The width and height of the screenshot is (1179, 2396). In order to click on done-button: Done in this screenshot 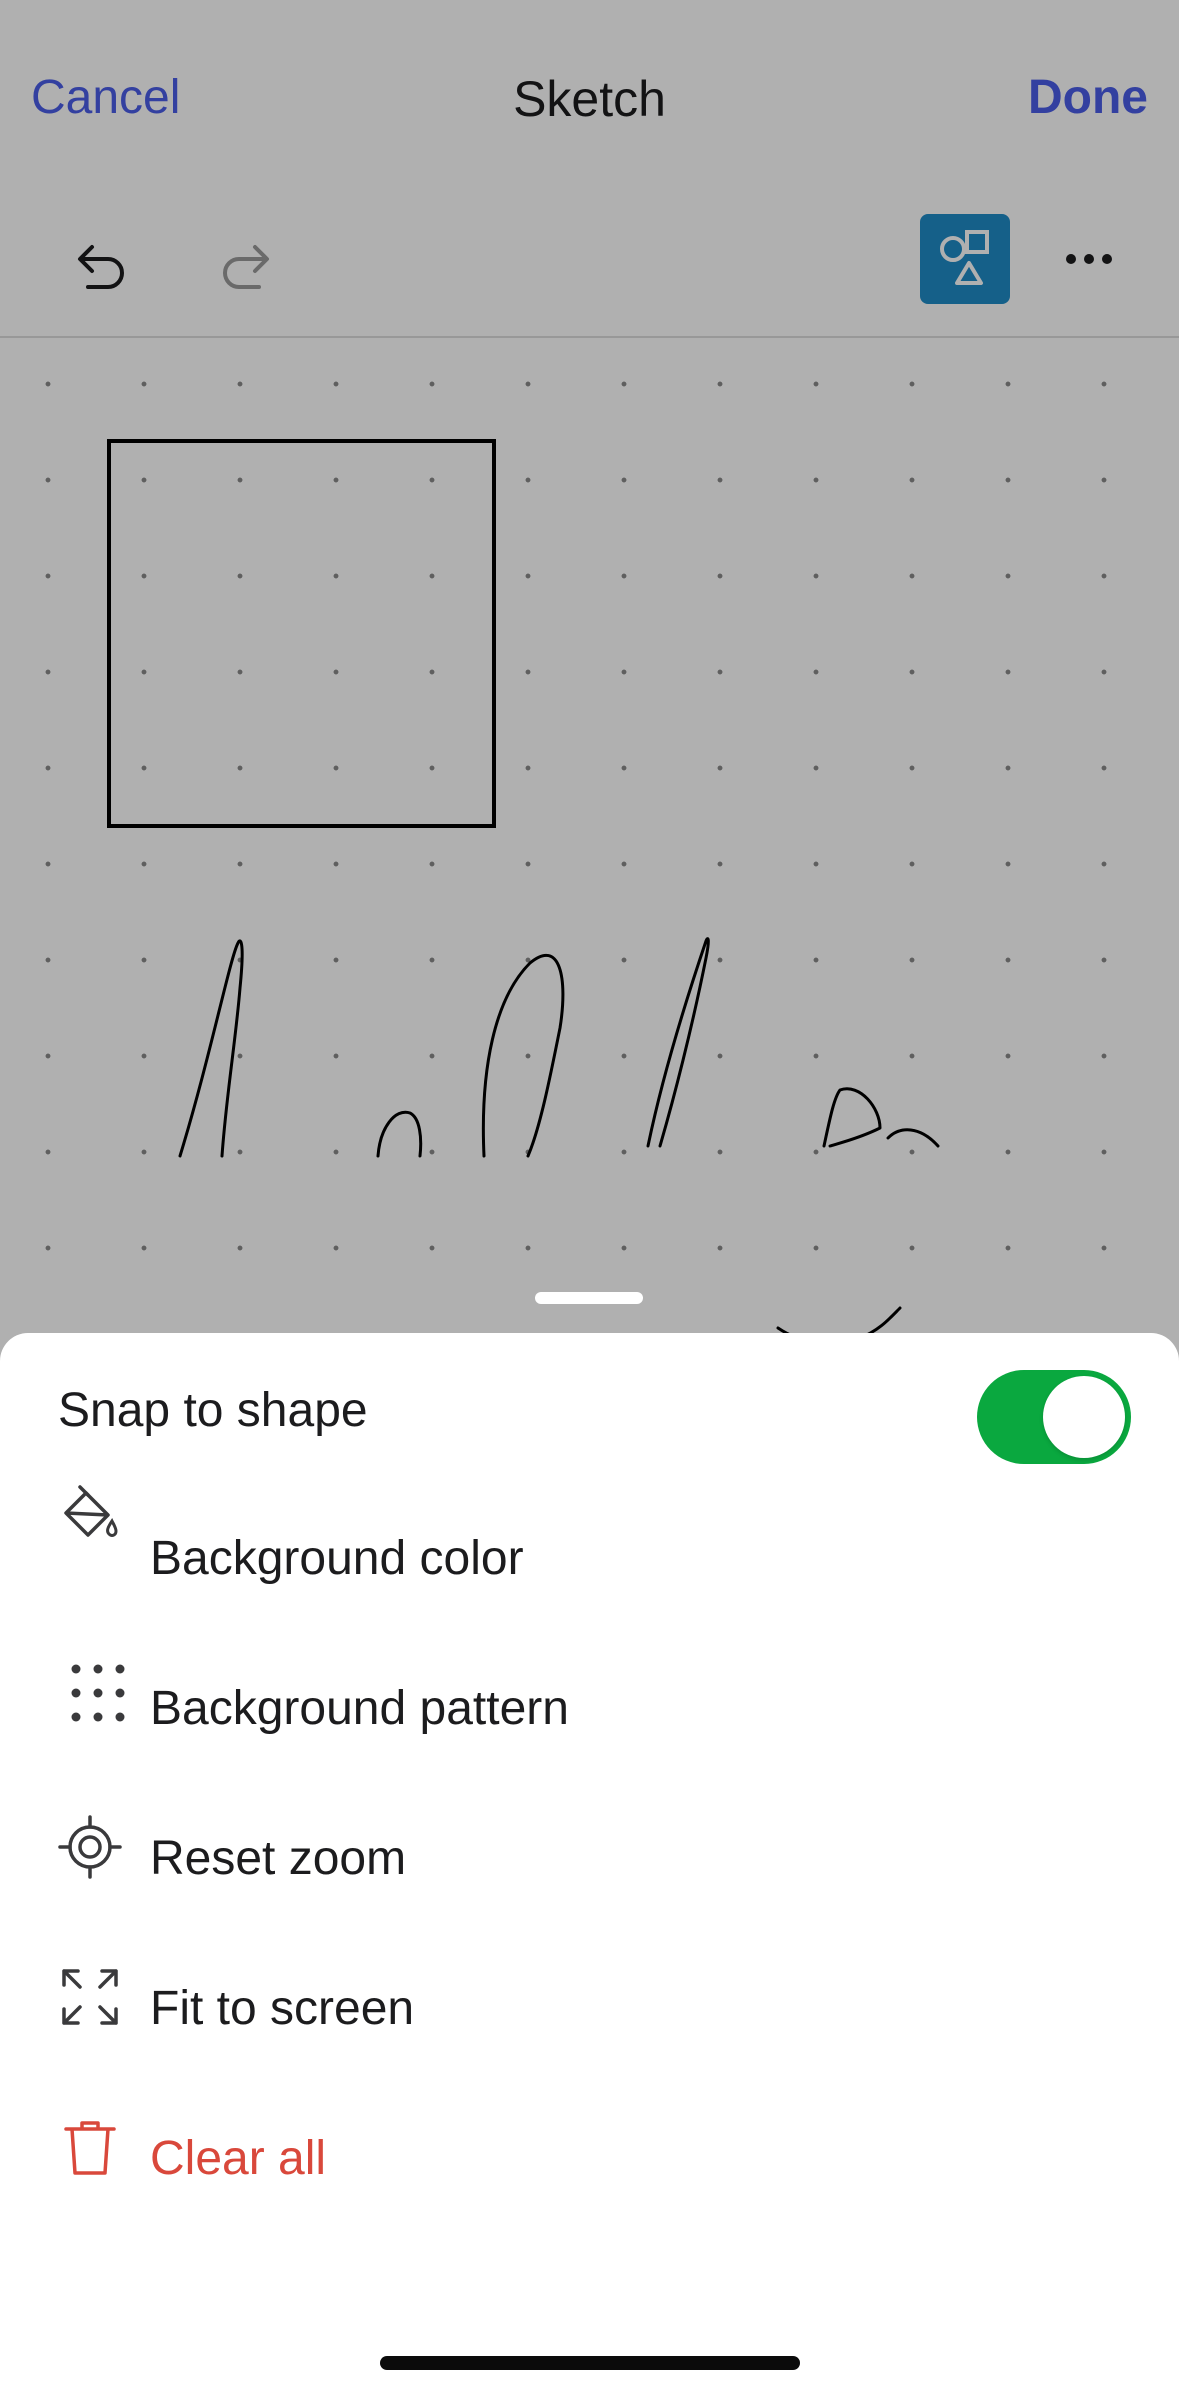, I will do `click(1088, 97)`.